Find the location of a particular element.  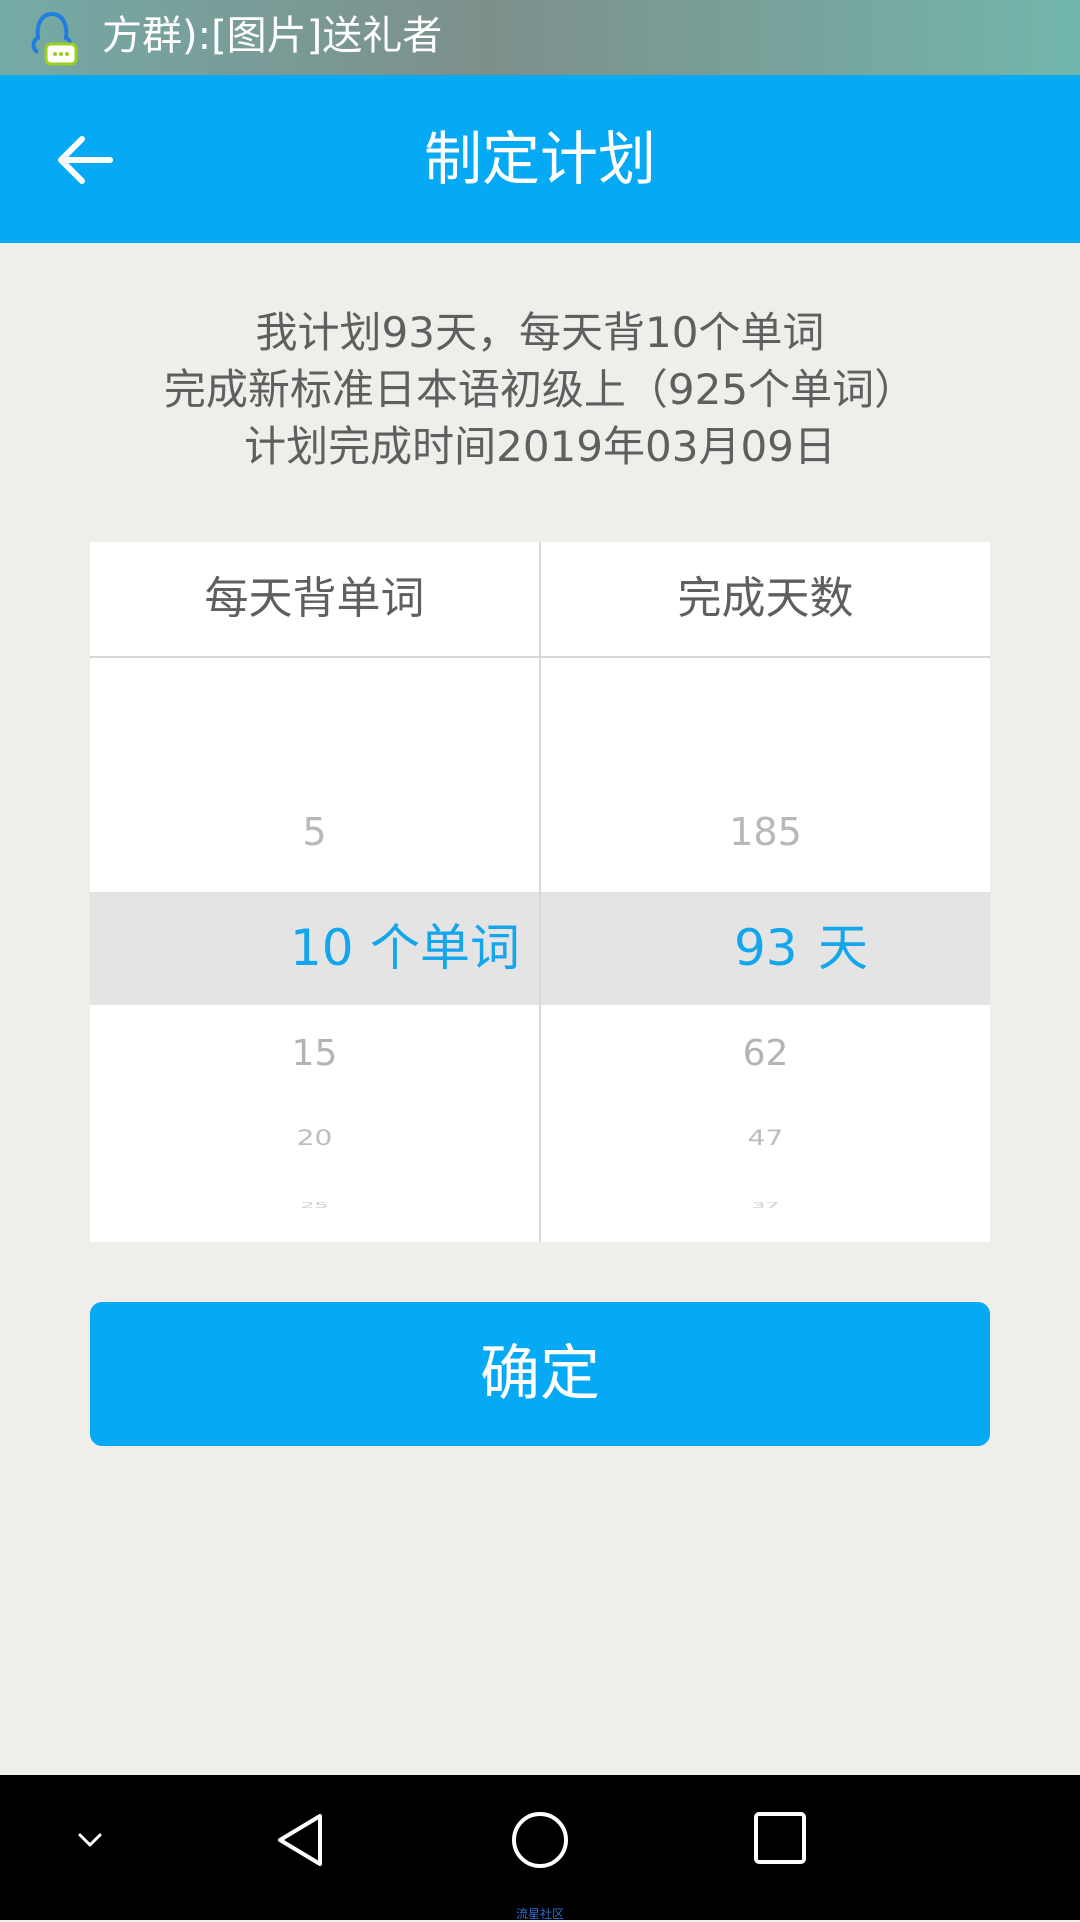

qq-chat-icon is located at coordinates (55, 38).